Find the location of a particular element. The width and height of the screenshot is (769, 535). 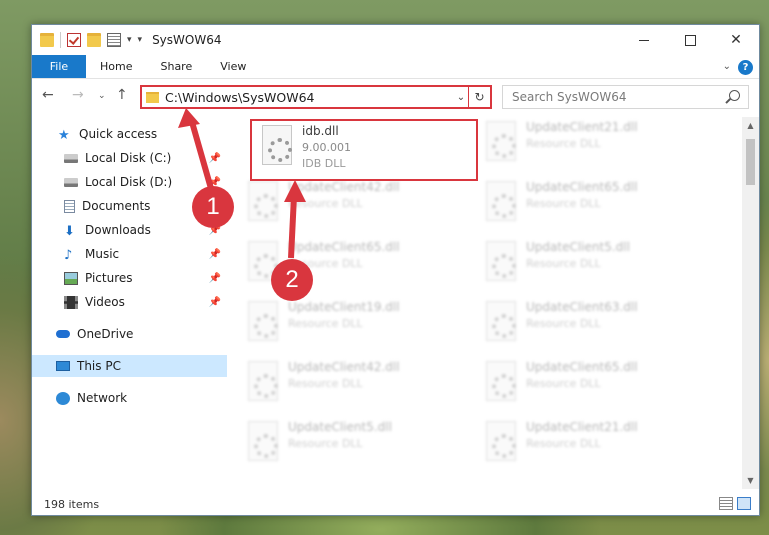

title-bar: ▾ ▾ SysWOW64 ✕ is located at coordinates (395, 40).